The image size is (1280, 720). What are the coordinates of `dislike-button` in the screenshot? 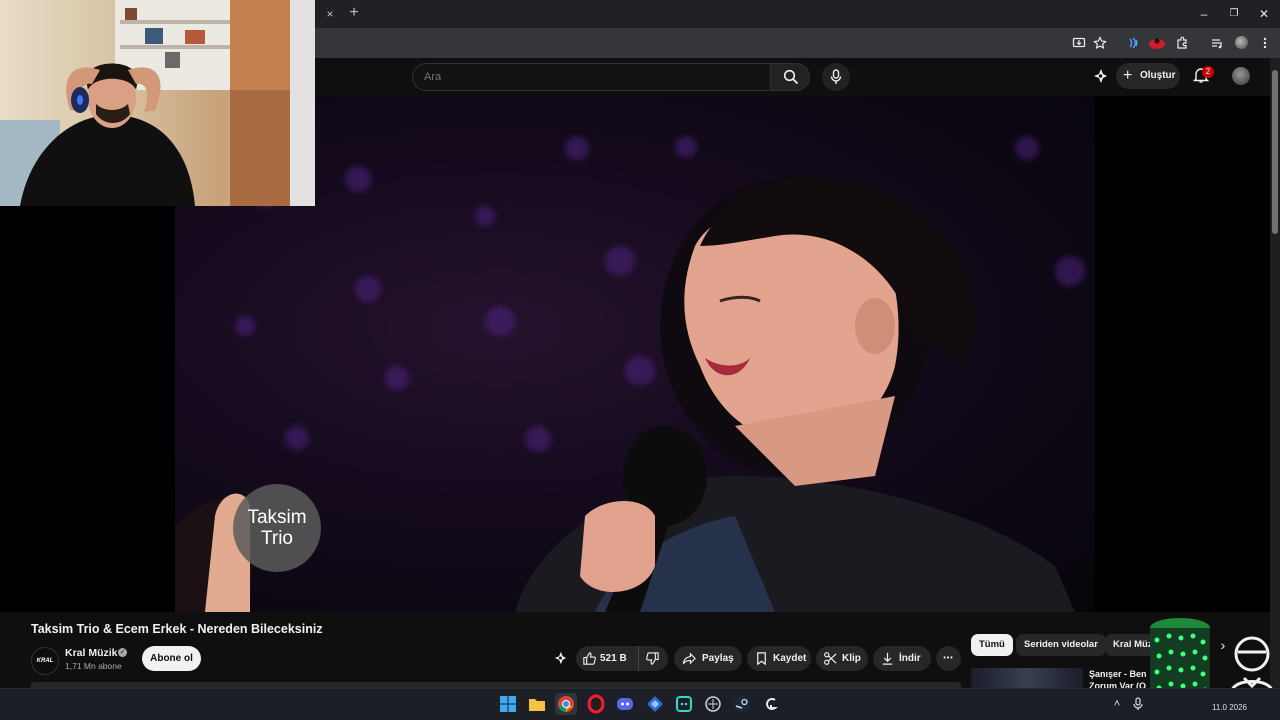 It's located at (653, 658).